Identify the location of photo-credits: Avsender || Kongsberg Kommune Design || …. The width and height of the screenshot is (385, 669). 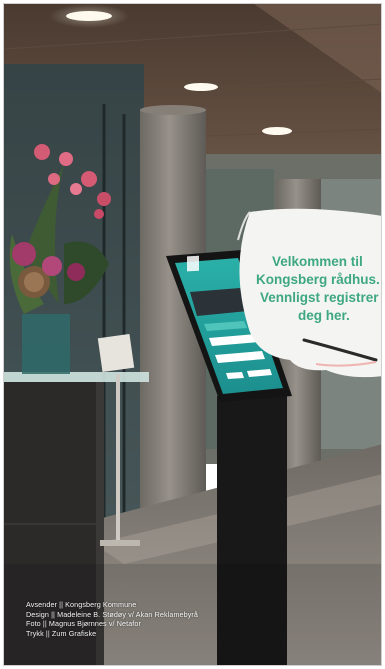
(112, 619).